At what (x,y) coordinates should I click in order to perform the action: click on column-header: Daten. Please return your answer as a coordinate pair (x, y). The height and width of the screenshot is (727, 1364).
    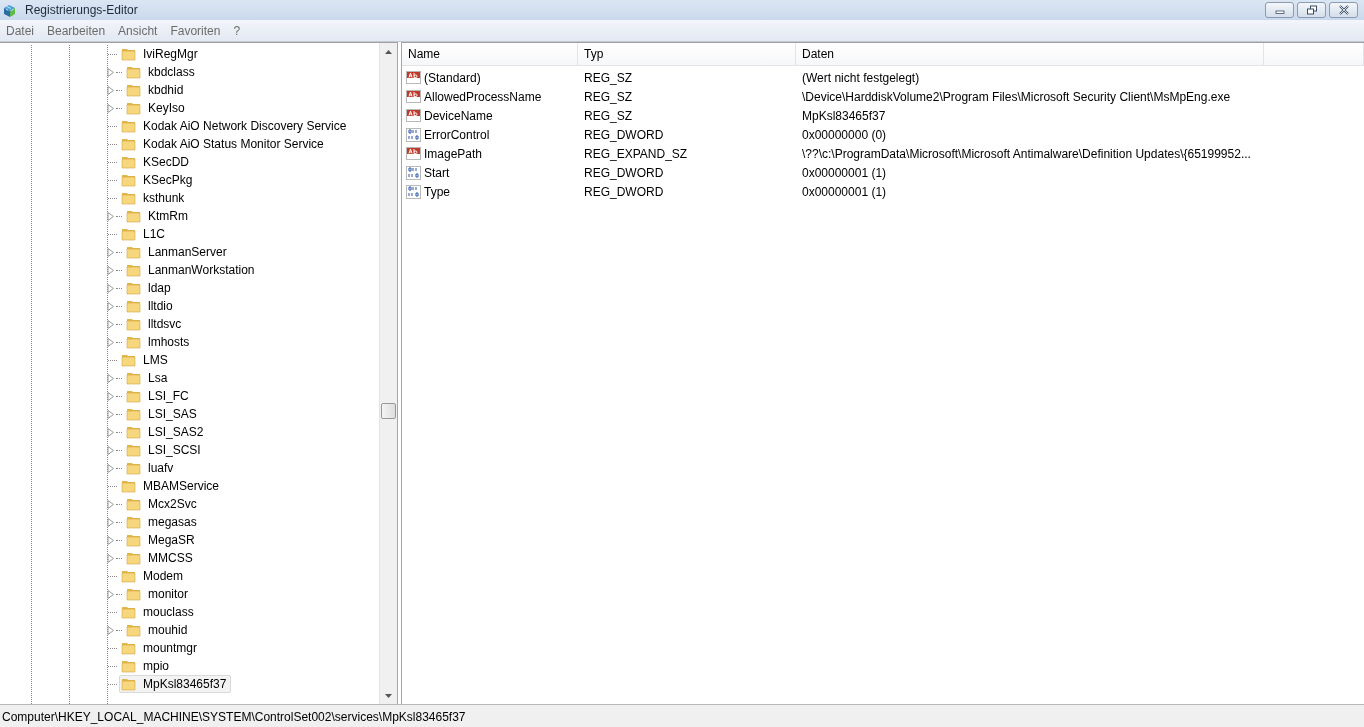
    Looking at the image, I should click on (1030, 54).